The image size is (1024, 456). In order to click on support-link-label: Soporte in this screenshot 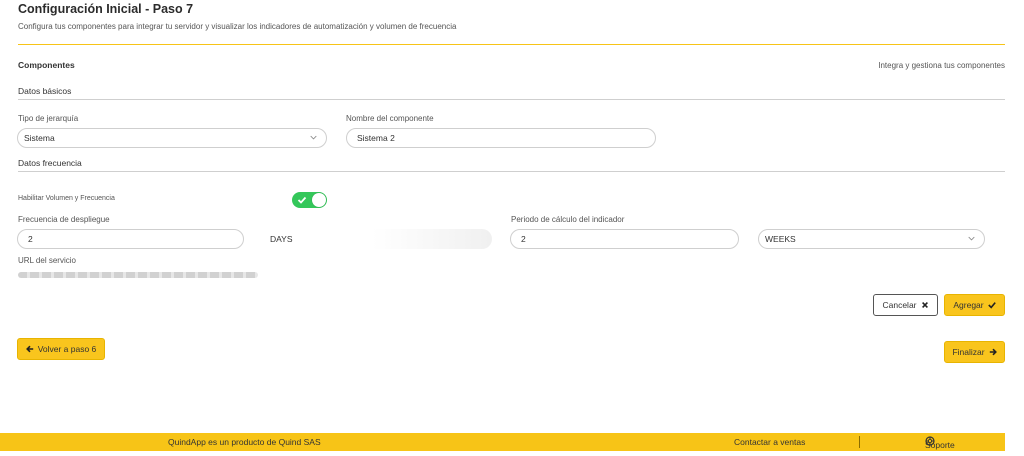, I will do `click(940, 445)`.